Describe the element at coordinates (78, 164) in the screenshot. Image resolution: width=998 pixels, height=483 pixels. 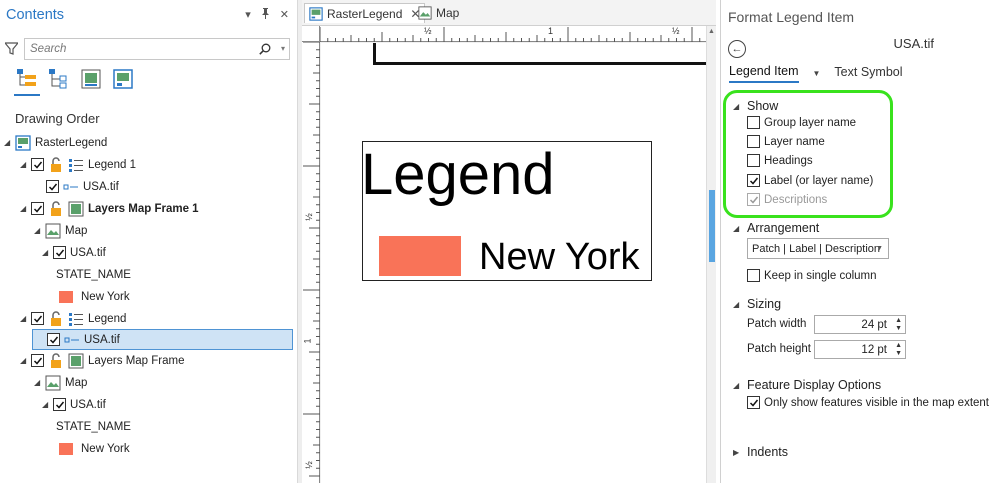
I see `tree-item-legend-1: ◢ Legend 1` at that location.